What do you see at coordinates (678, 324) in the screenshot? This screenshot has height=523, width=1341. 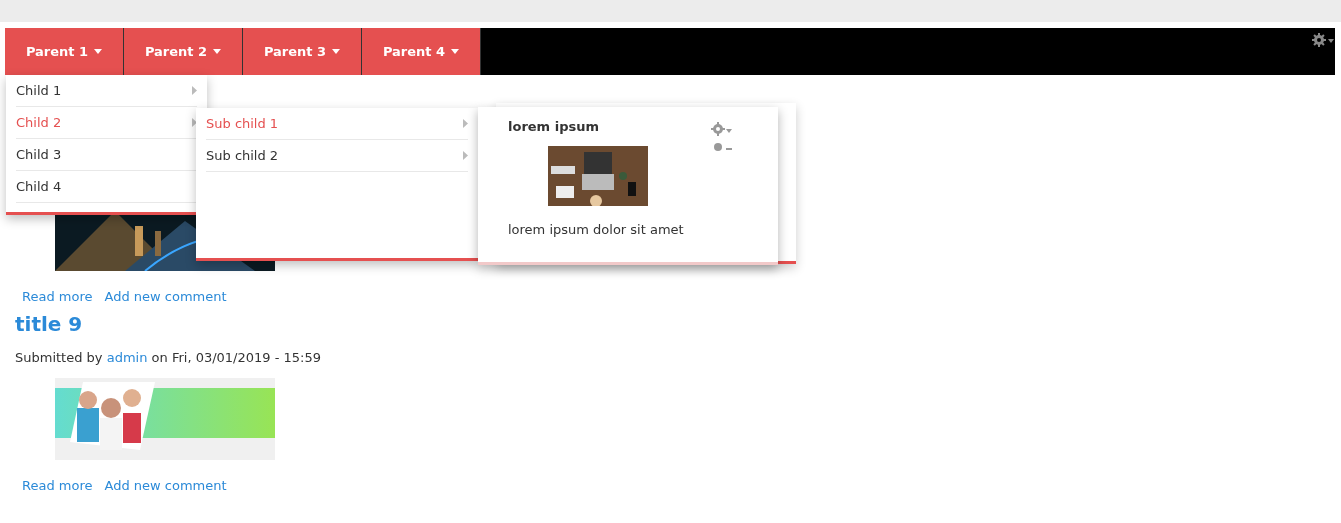 I see `article-title: title 9` at bounding box center [678, 324].